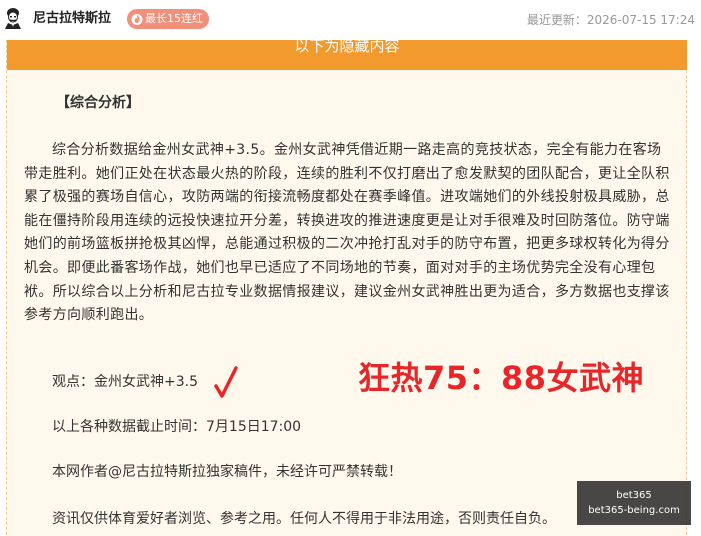 Image resolution: width=701 pixels, height=536 pixels. I want to click on author-name: 尼古拉特斯拉, so click(72, 19).